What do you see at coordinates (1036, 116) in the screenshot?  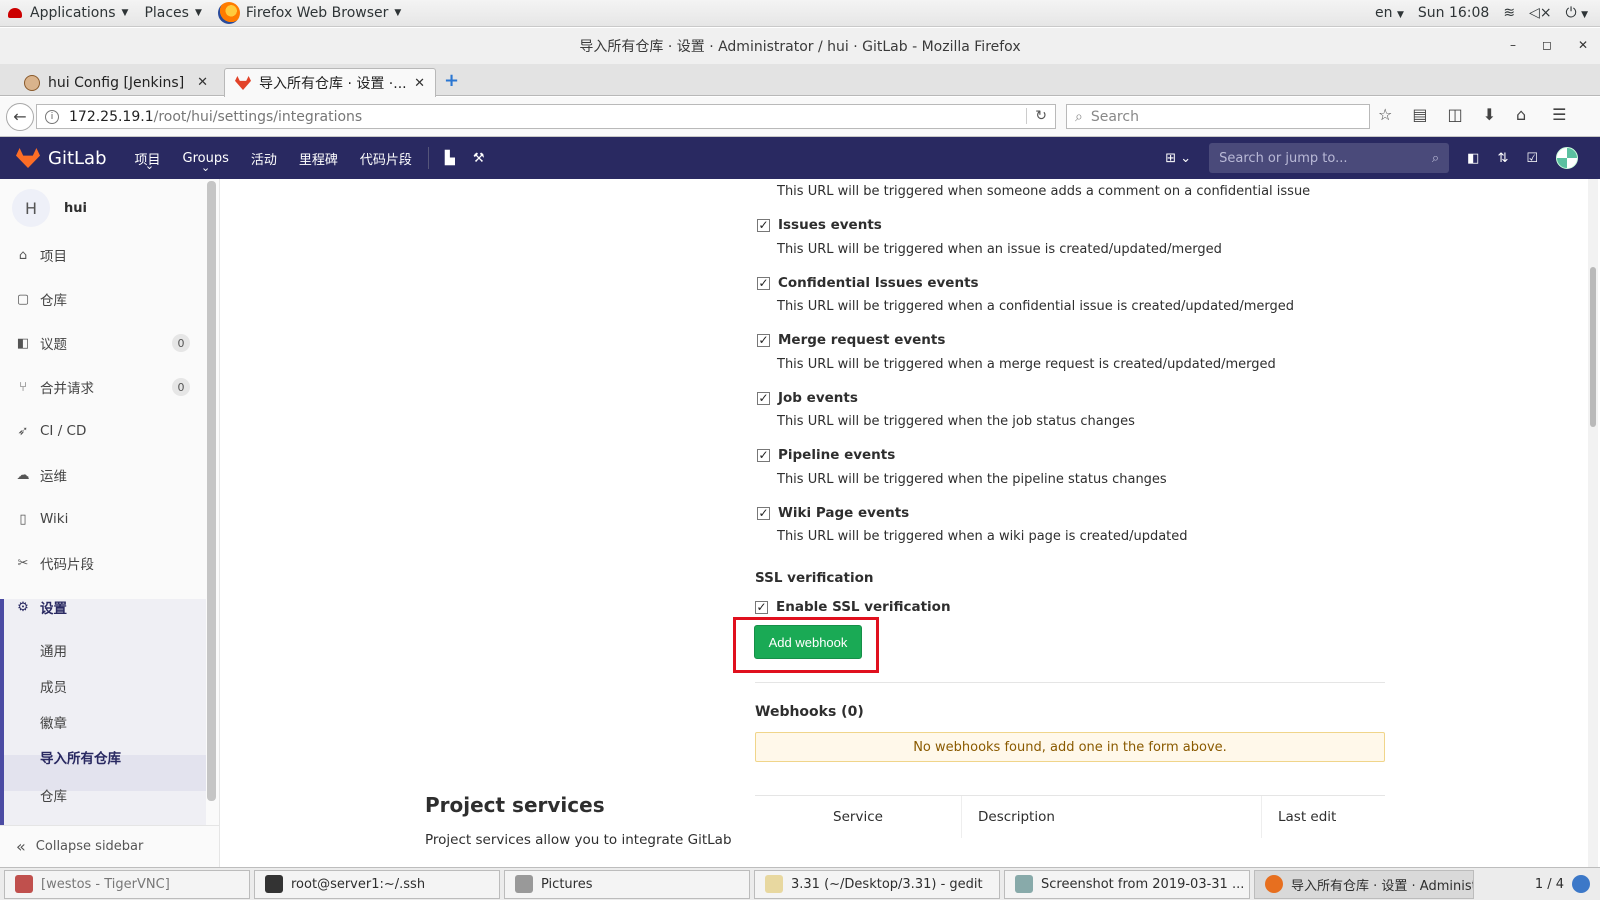 I see `reload-icon: ↻` at bounding box center [1036, 116].